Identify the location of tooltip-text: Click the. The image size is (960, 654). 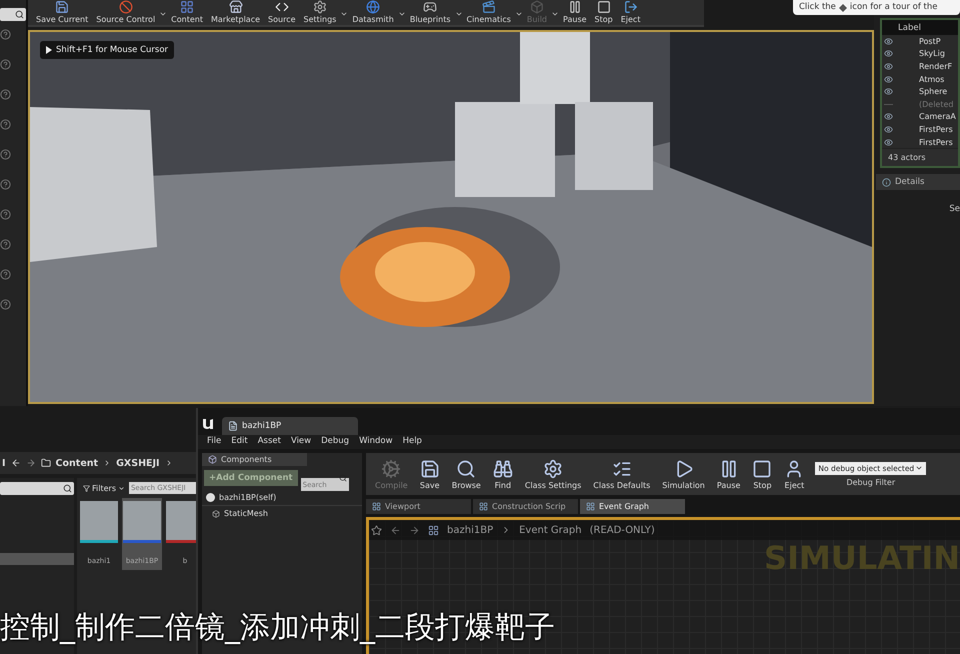
(817, 7).